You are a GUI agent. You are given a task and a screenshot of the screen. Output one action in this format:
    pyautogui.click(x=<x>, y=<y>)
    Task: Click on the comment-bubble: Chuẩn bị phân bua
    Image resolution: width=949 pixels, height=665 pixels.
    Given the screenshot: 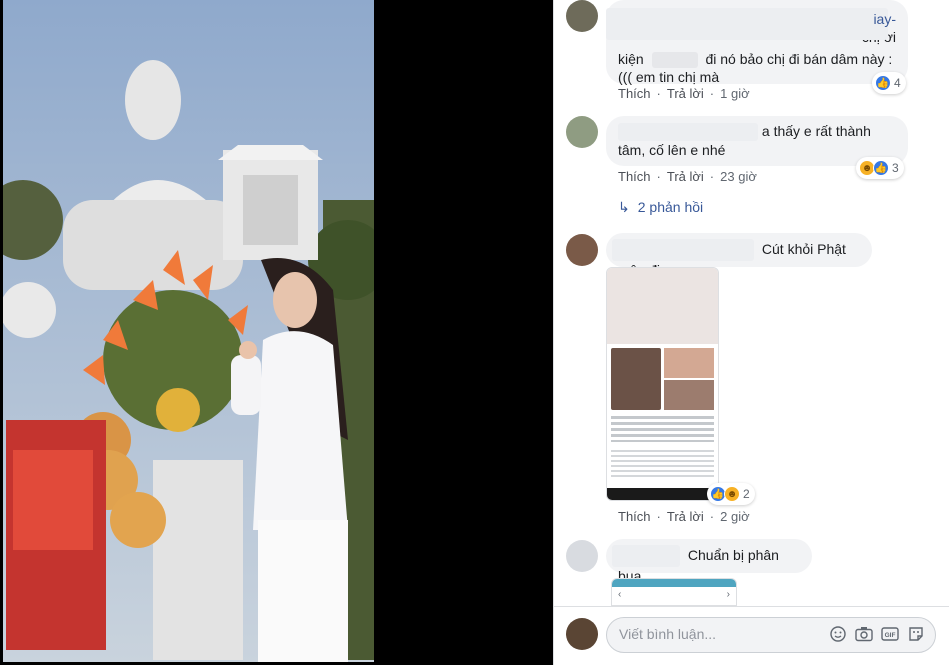 What is the action you would take?
    pyautogui.click(x=709, y=561)
    